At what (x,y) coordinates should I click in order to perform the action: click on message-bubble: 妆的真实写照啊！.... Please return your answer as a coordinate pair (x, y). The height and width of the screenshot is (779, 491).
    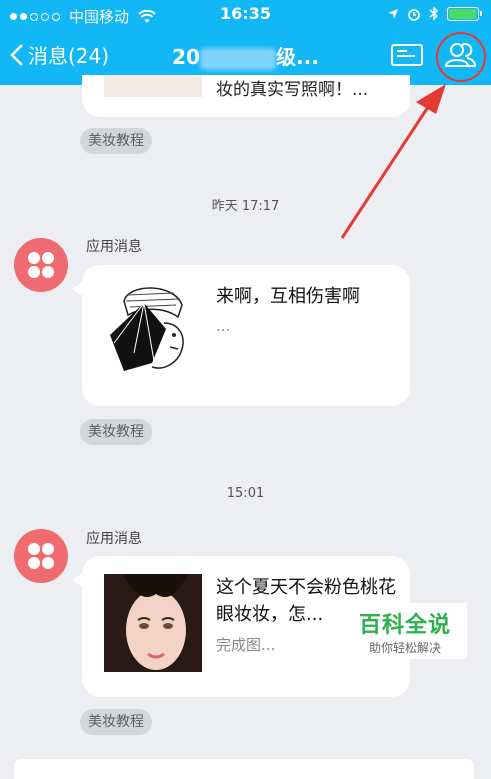
    Looking at the image, I should click on (246, 96).